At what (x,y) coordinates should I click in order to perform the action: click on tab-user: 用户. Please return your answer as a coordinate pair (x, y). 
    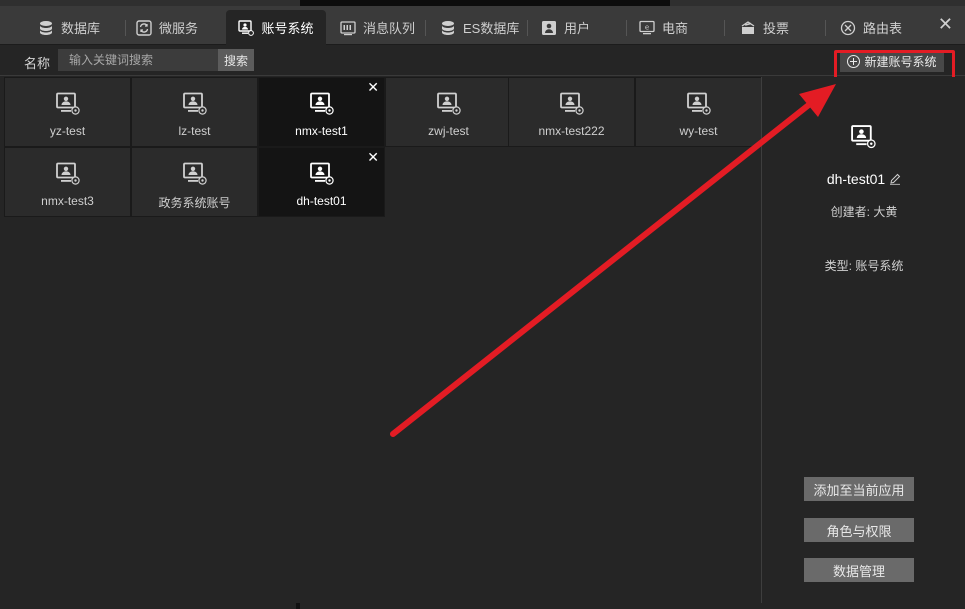
    Looking at the image, I should click on (584, 27).